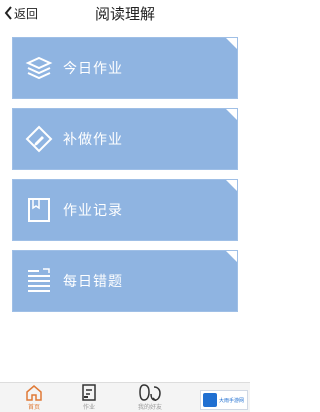 The width and height of the screenshot is (320, 412). What do you see at coordinates (150, 392) in the screenshot?
I see `friends-icon` at bounding box center [150, 392].